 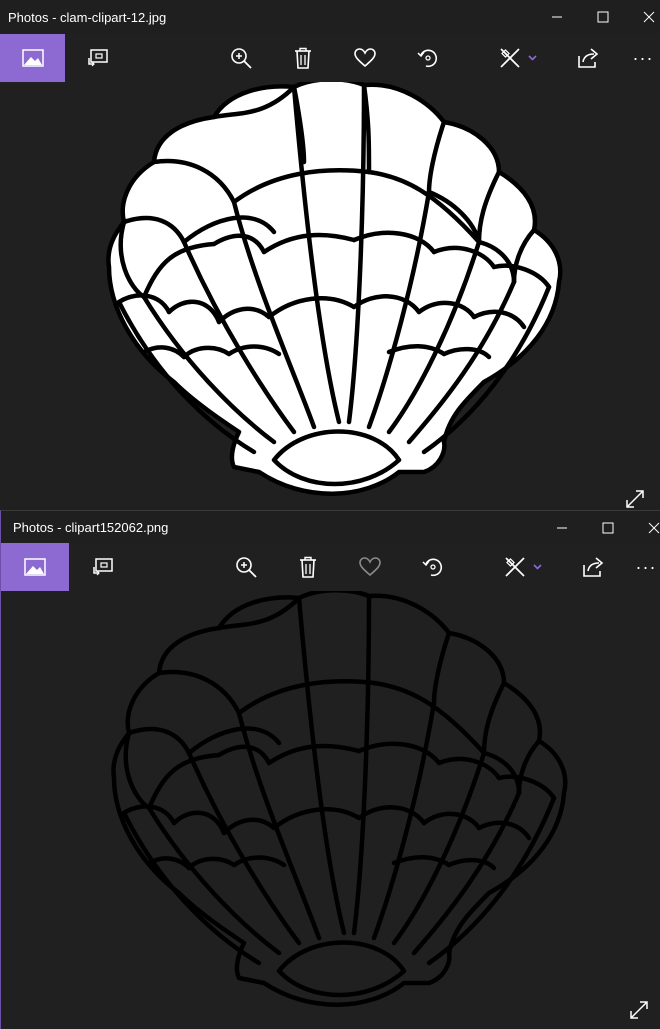 I want to click on window-title: Photos - clipart152062.png, so click(x=91, y=527).